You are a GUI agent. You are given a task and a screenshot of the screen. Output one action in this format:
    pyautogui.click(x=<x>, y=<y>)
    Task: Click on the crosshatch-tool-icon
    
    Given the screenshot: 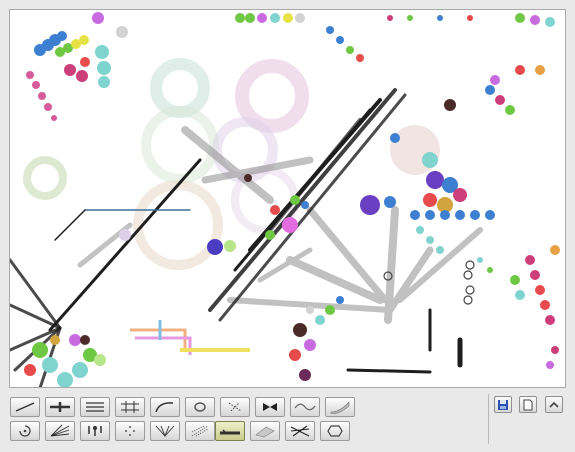 What is the action you would take?
    pyautogui.click(x=300, y=431)
    